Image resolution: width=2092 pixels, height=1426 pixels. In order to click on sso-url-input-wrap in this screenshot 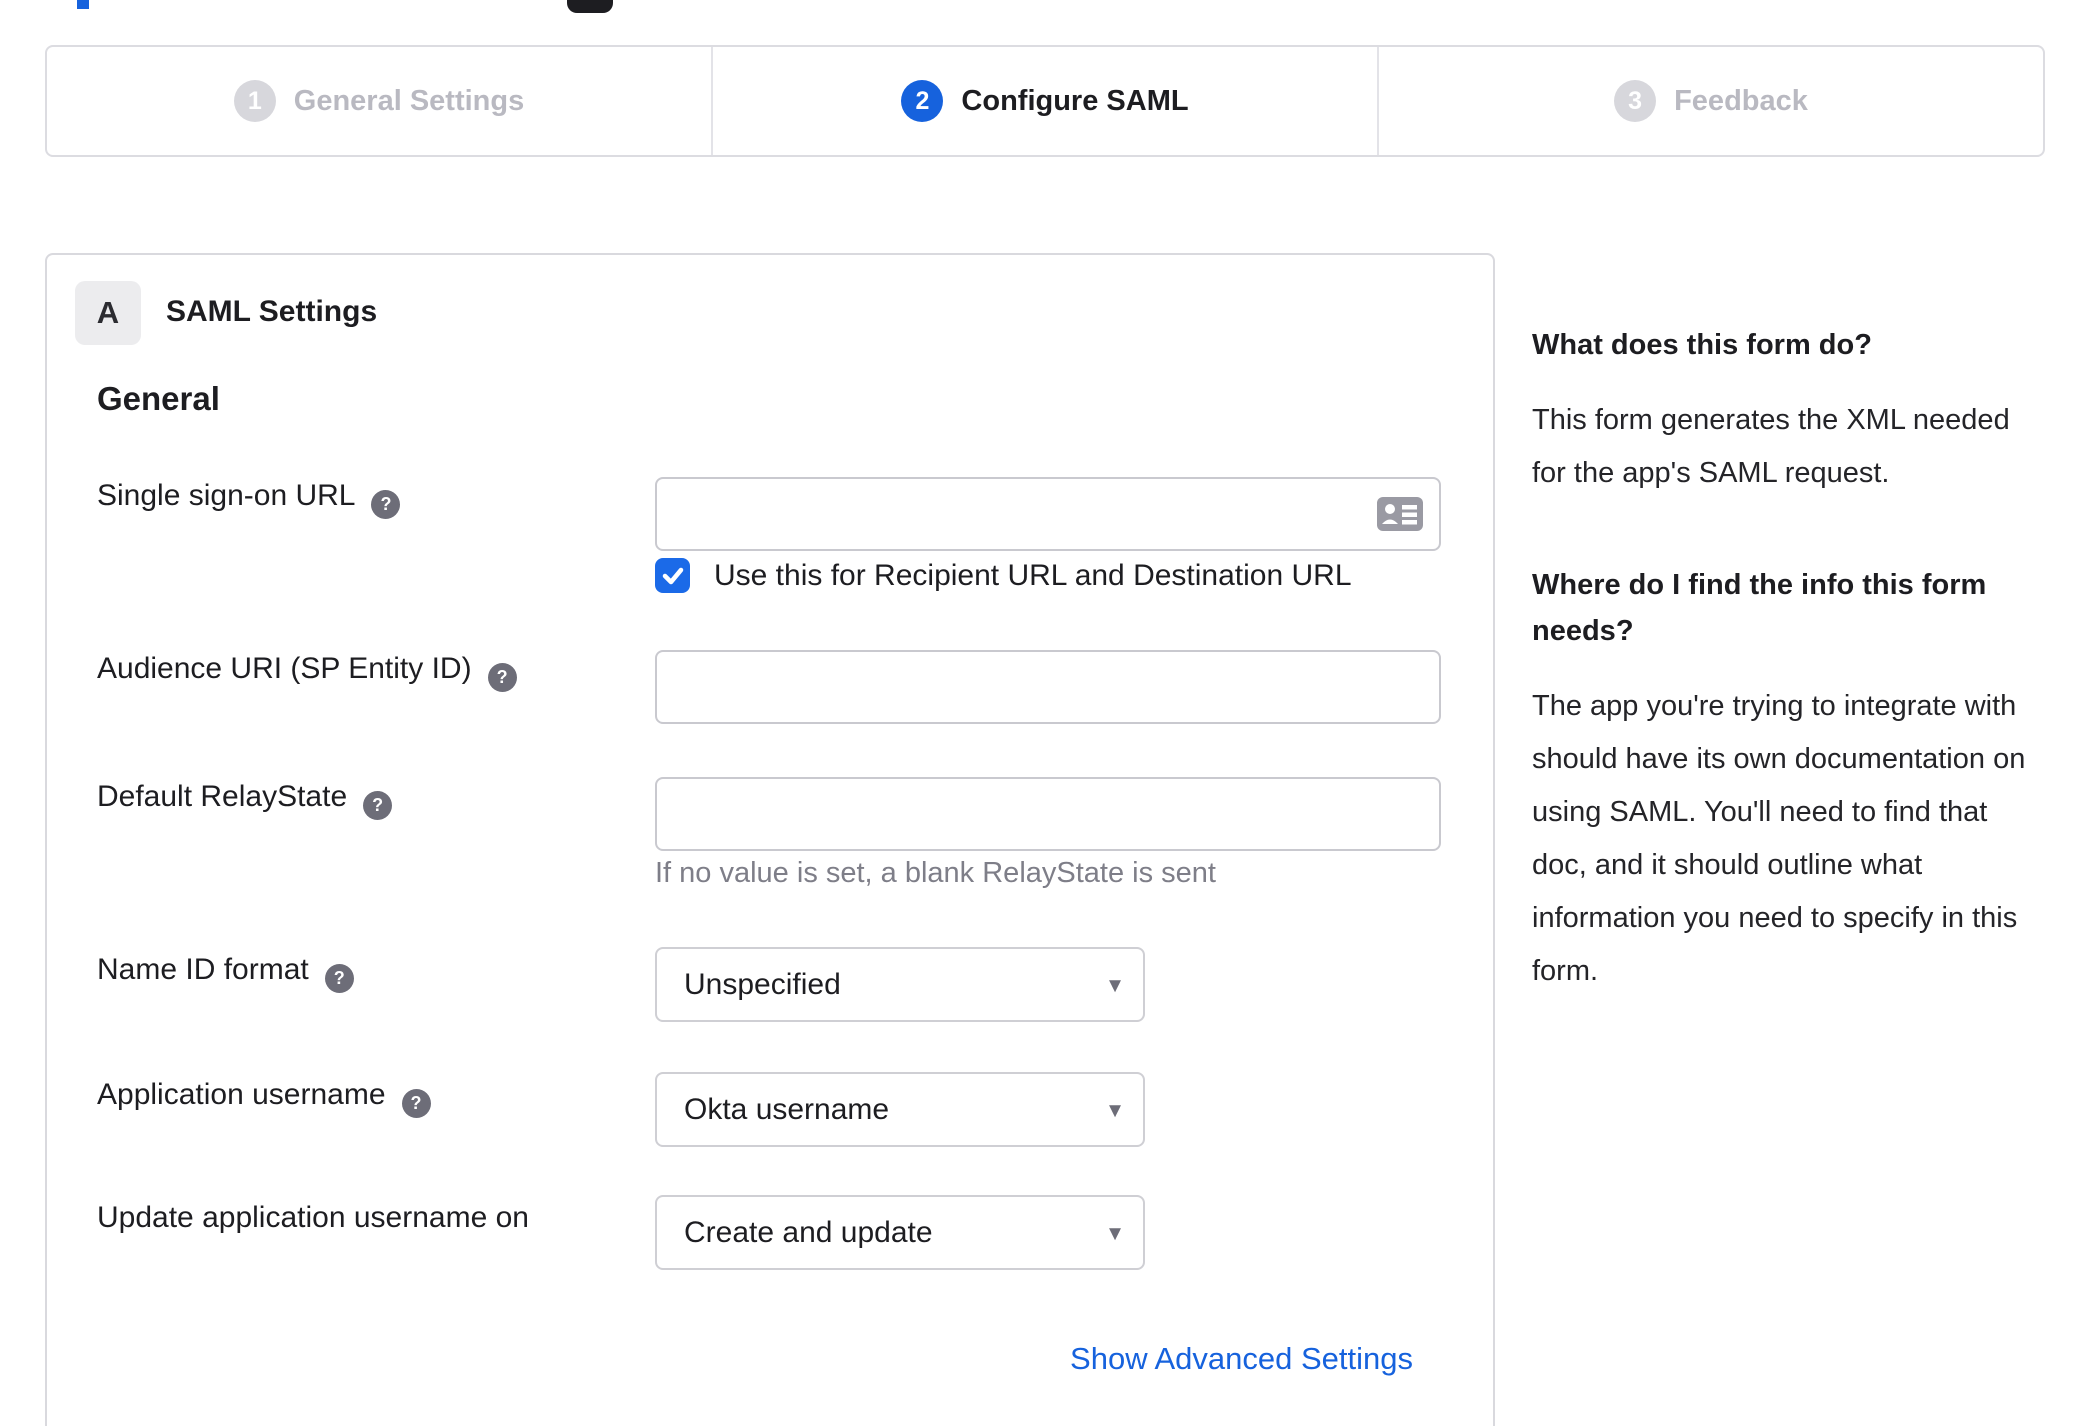, I will do `click(1048, 514)`.